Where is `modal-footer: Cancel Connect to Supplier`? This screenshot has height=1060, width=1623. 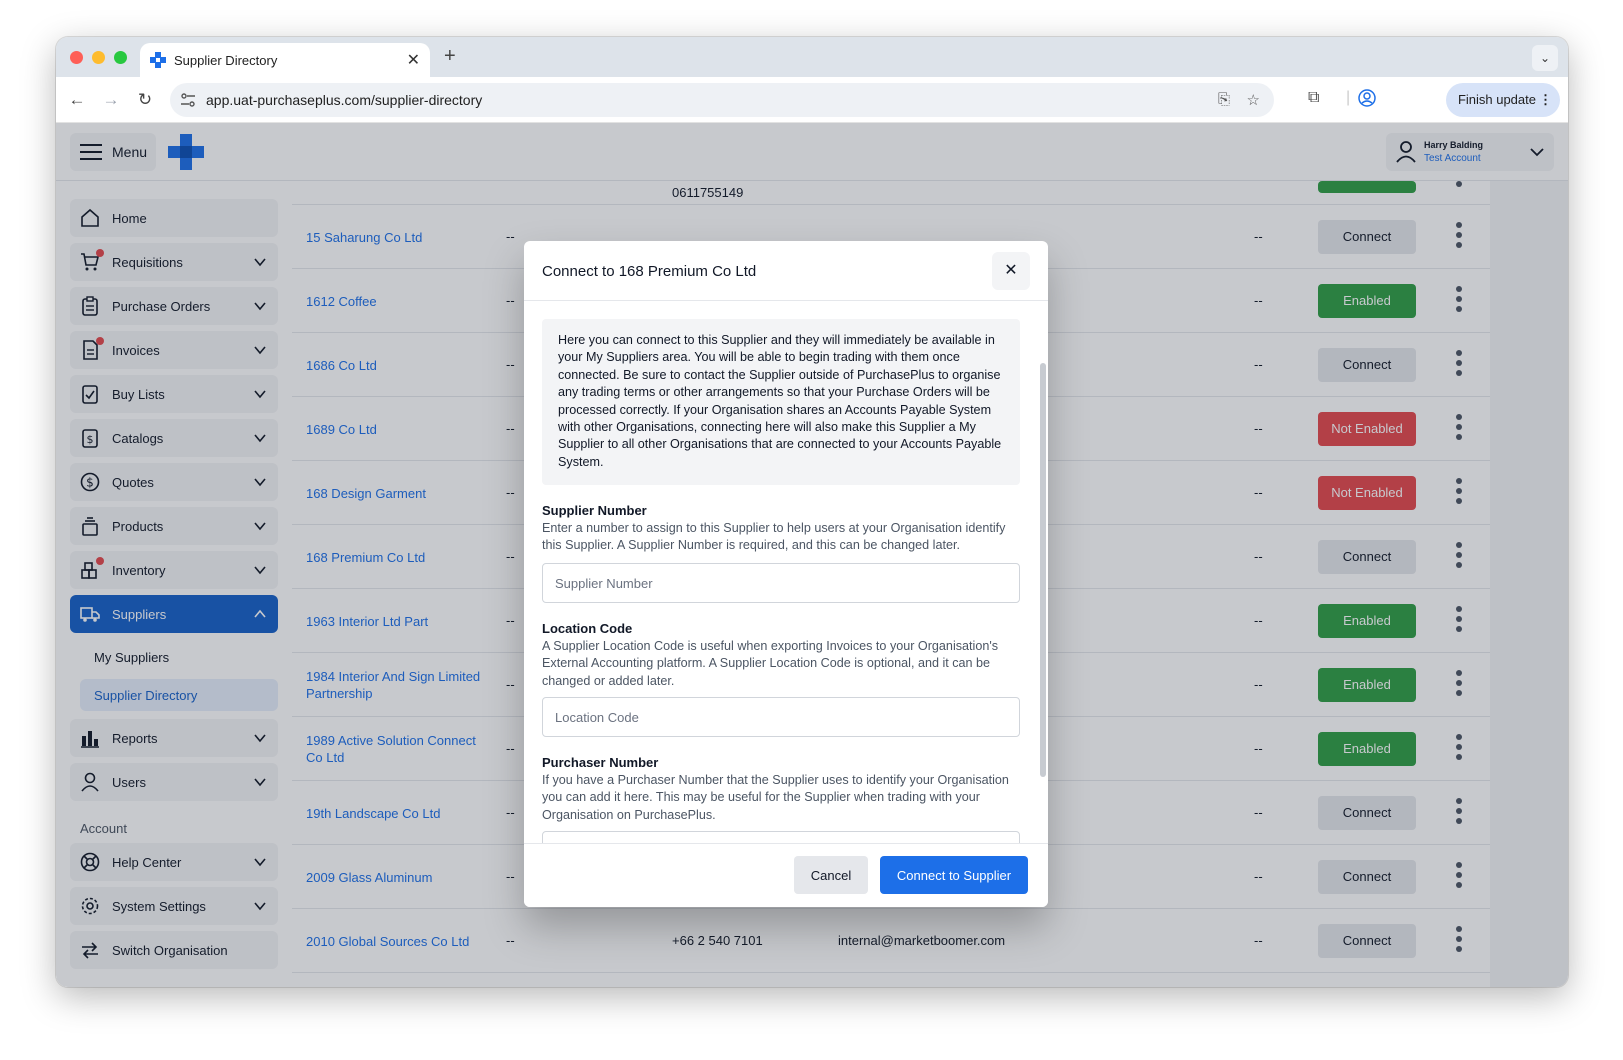 modal-footer: Cancel Connect to Supplier is located at coordinates (786, 875).